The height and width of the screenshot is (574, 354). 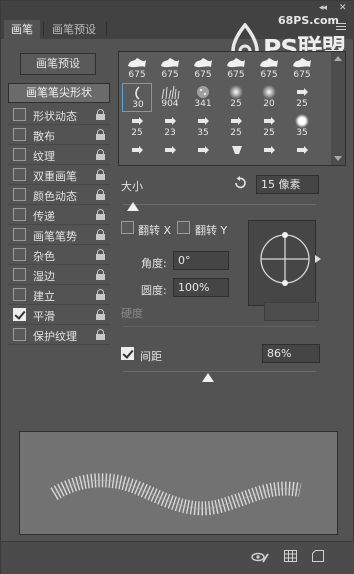 What do you see at coordinates (59, 295) in the screenshot?
I see `option-build-up: 建立` at bounding box center [59, 295].